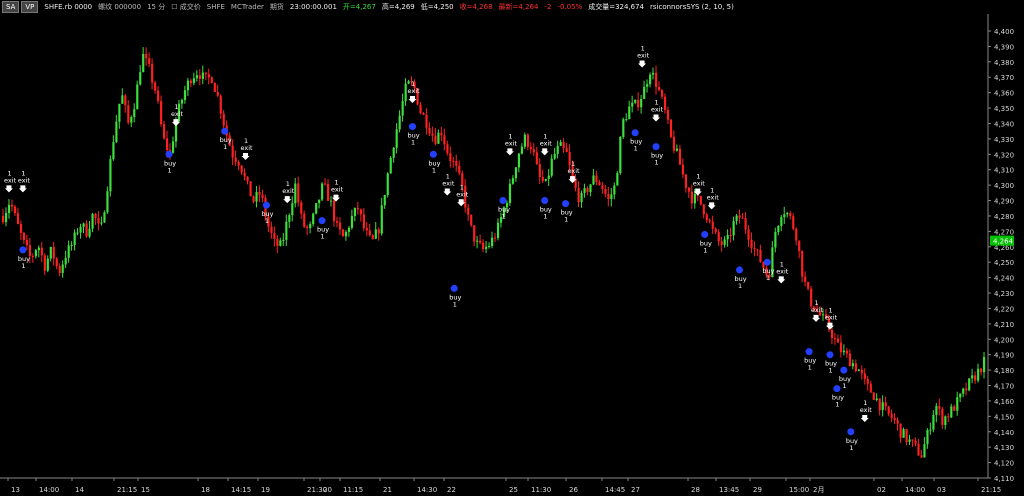 Image resolution: width=1024 pixels, height=496 pixels. I want to click on price-tick-label: 4,400, so click(1004, 32).